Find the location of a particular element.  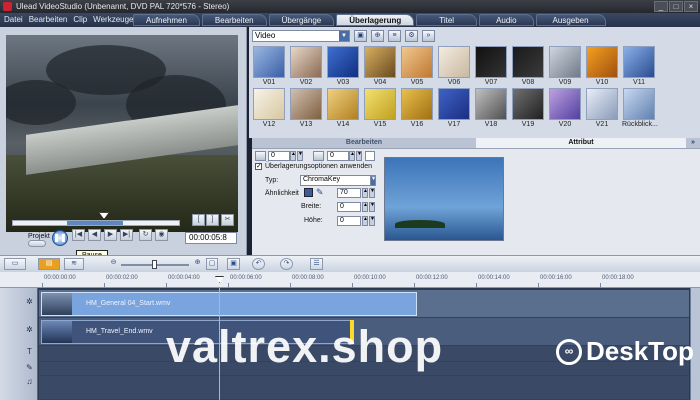

undo-icon: ↶ is located at coordinates (258, 264).